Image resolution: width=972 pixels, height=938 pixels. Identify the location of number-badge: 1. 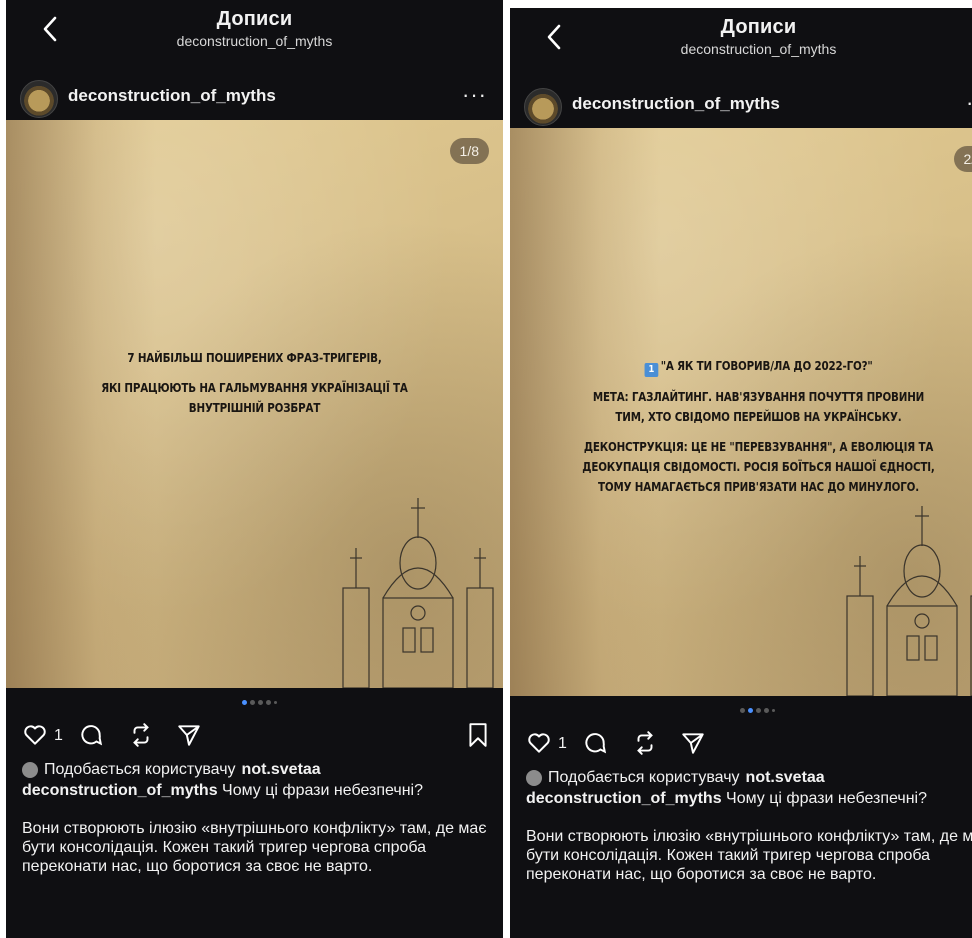
(651, 370).